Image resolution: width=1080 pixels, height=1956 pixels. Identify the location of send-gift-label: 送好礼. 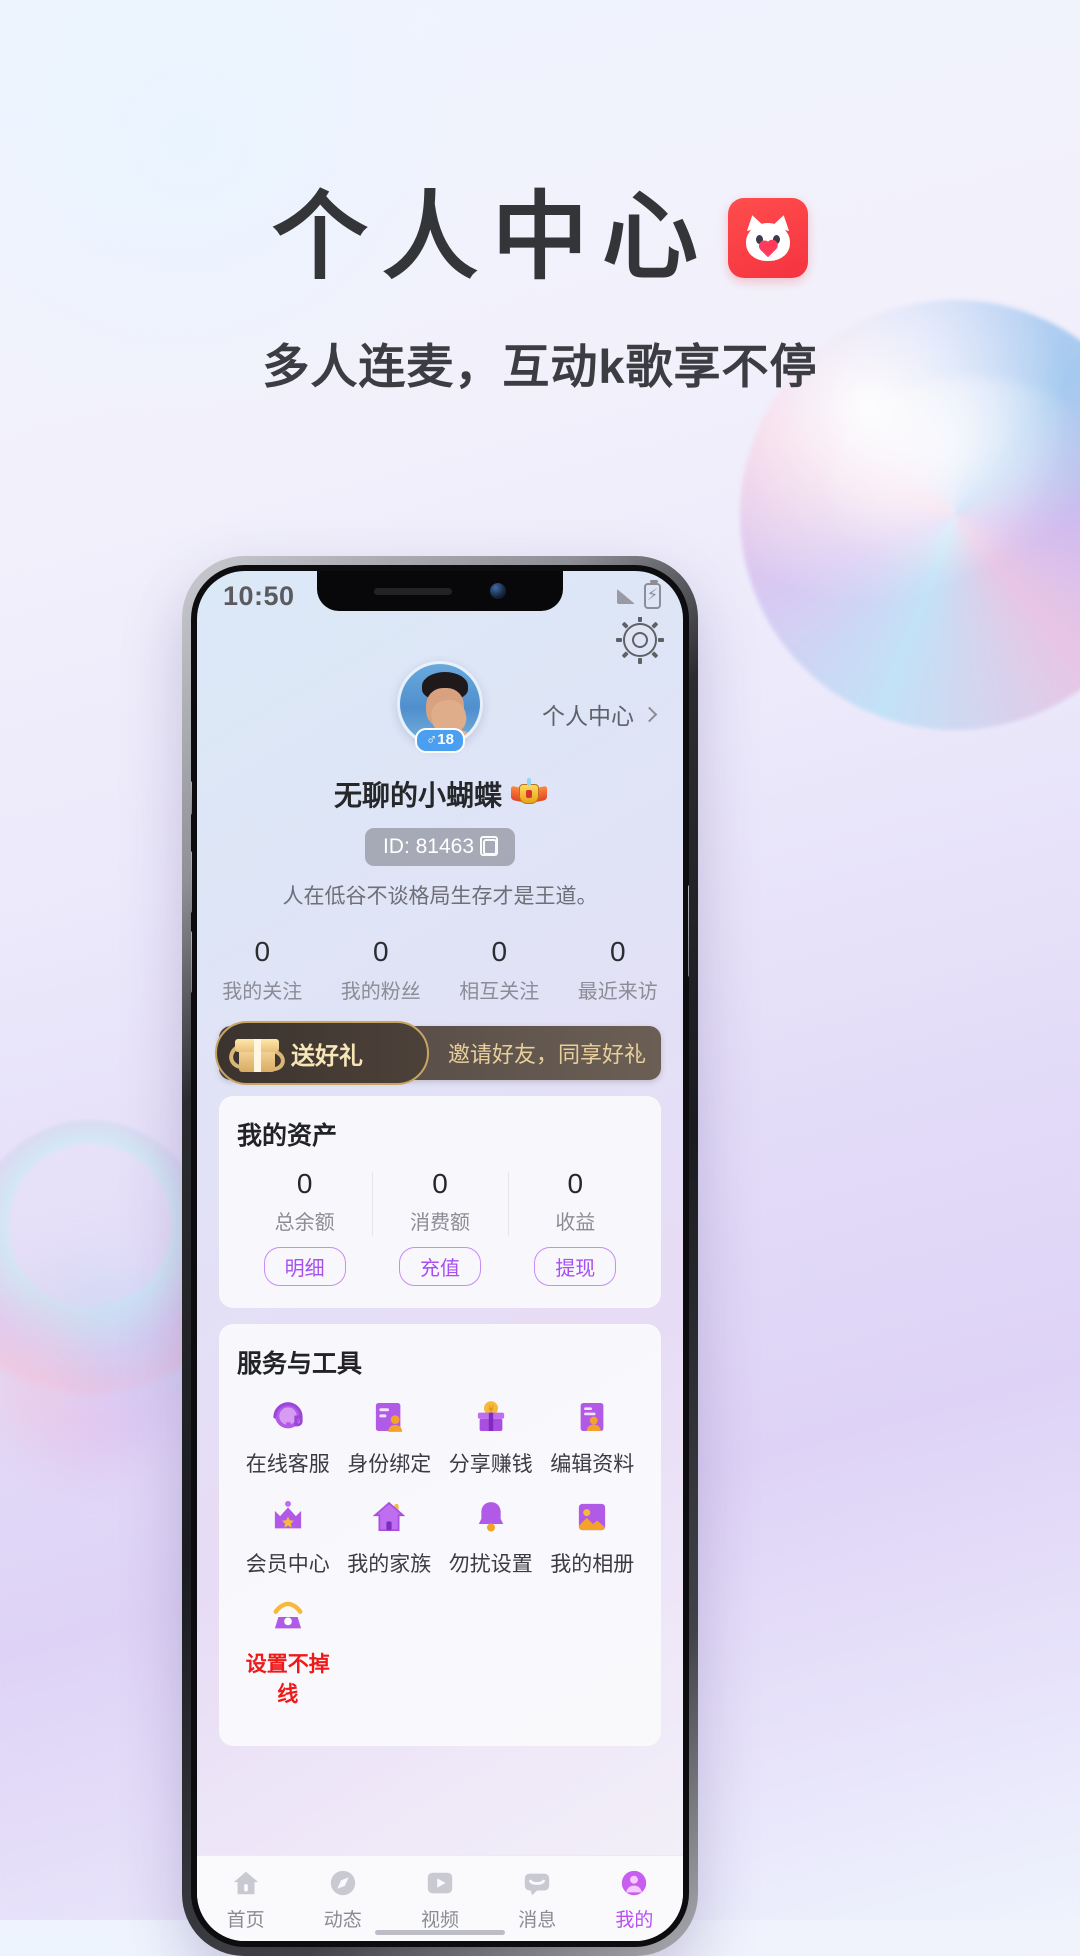
(327, 1056).